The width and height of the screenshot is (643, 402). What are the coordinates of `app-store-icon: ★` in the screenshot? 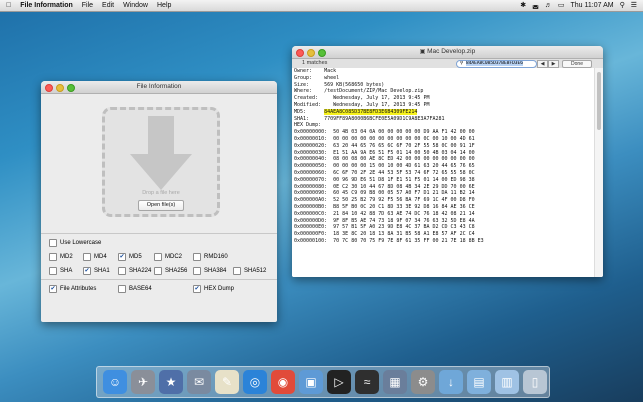 It's located at (171, 382).